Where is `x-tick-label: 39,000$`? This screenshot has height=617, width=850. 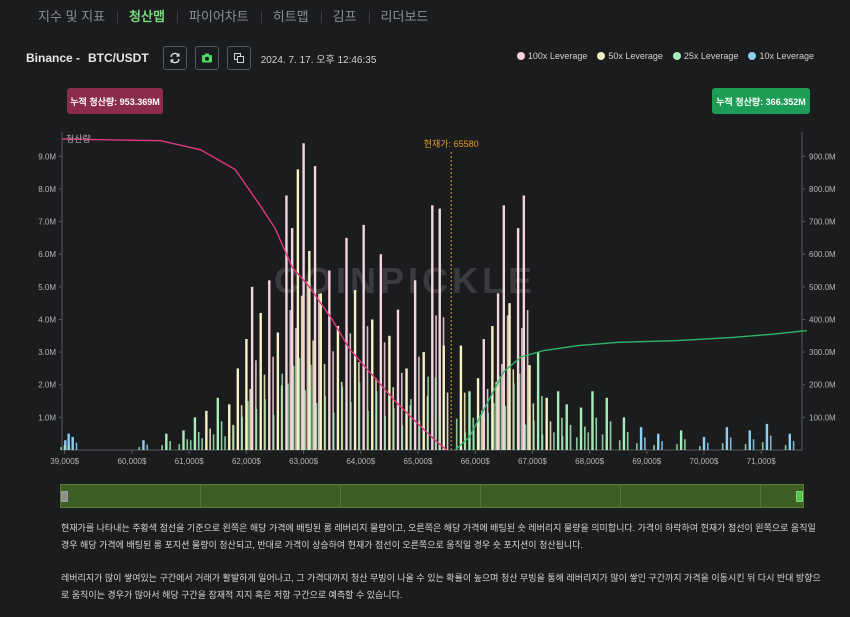 x-tick-label: 39,000$ is located at coordinates (64, 461).